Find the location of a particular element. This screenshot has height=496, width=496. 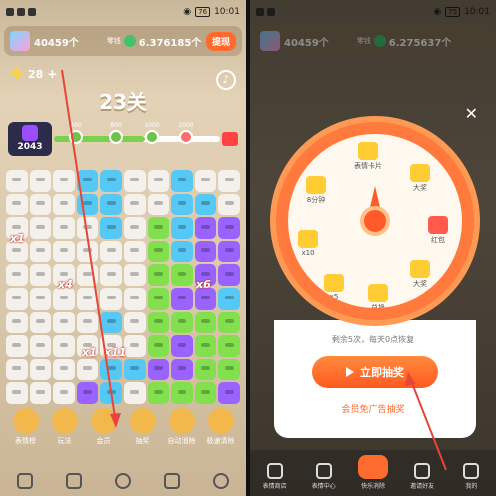

draw-now-button: 立即抽奖 is located at coordinates (375, 372).